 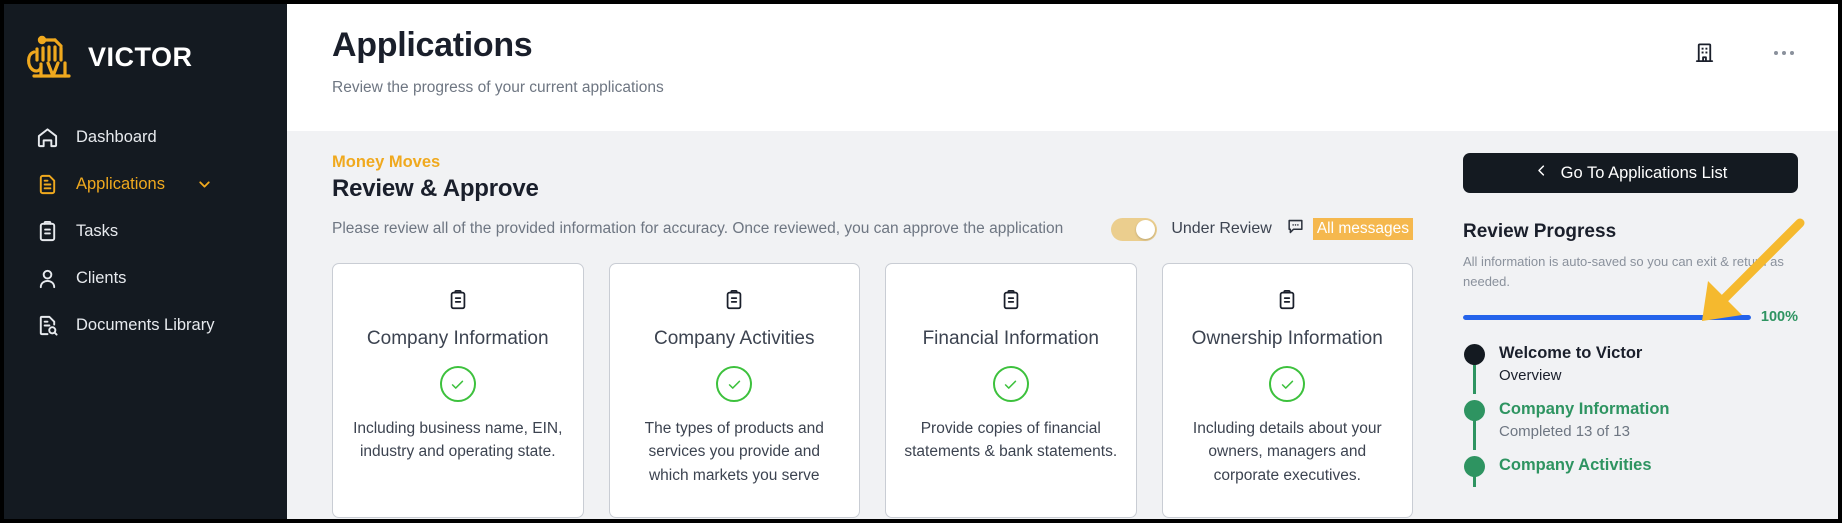 I want to click on sidebar-item-dashboard: Dashboard, so click(x=145, y=137).